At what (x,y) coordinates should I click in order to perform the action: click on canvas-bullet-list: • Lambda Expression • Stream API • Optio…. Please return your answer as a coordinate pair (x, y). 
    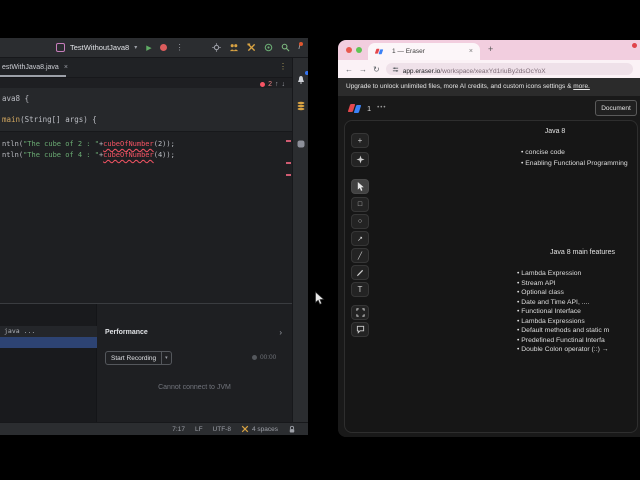
    Looking at the image, I should click on (563, 312).